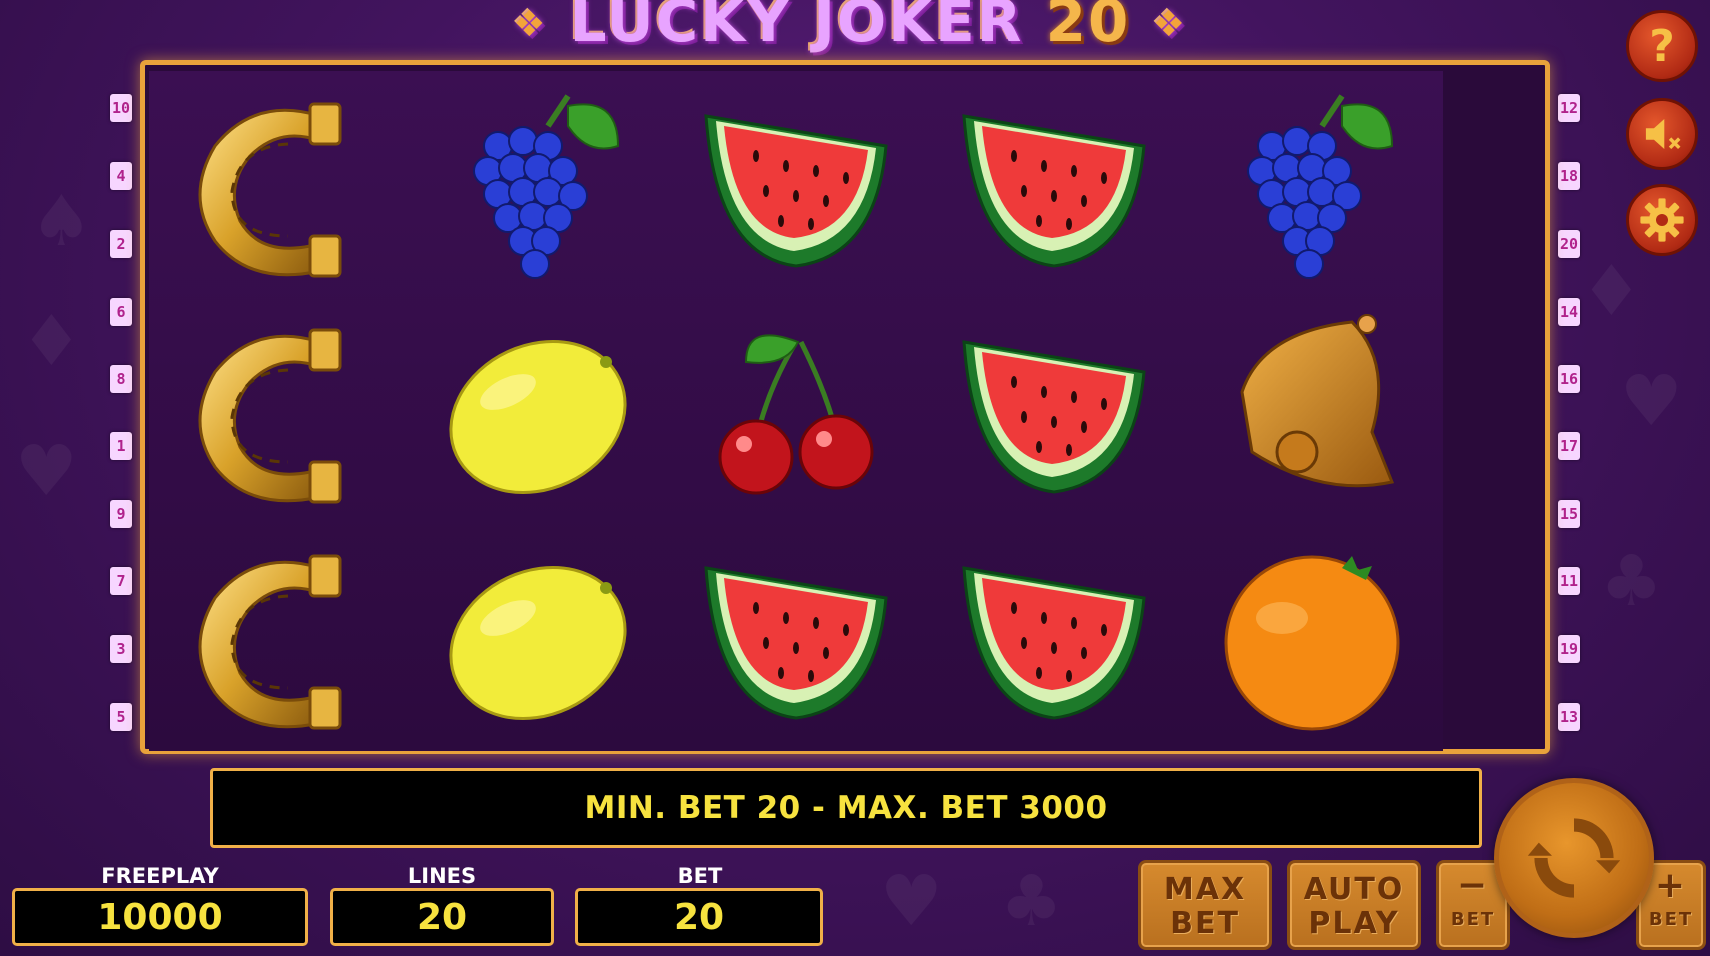 This screenshot has height=956, width=1710. I want to click on max-bet-button: MAX BET, so click(1205, 905).